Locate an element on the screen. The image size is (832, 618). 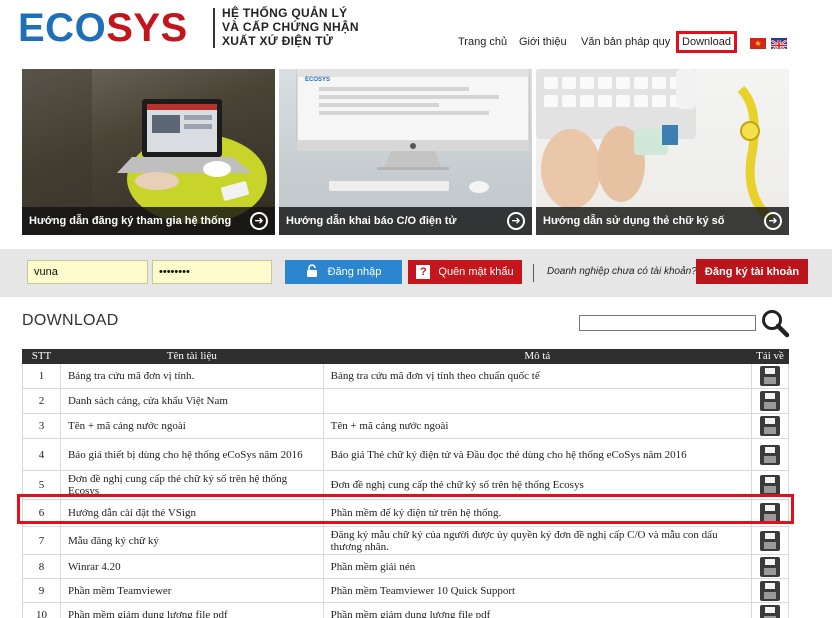
logo-sys-text: SYS is located at coordinates (147, 27).